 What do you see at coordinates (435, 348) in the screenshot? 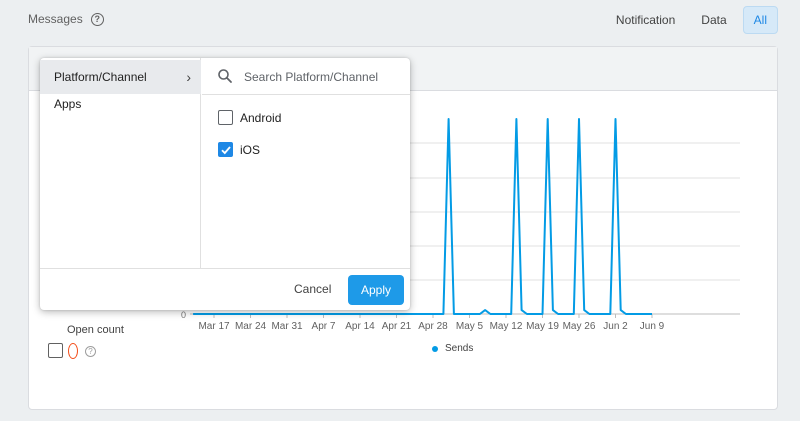
I see `legend-dot-sends` at bounding box center [435, 348].